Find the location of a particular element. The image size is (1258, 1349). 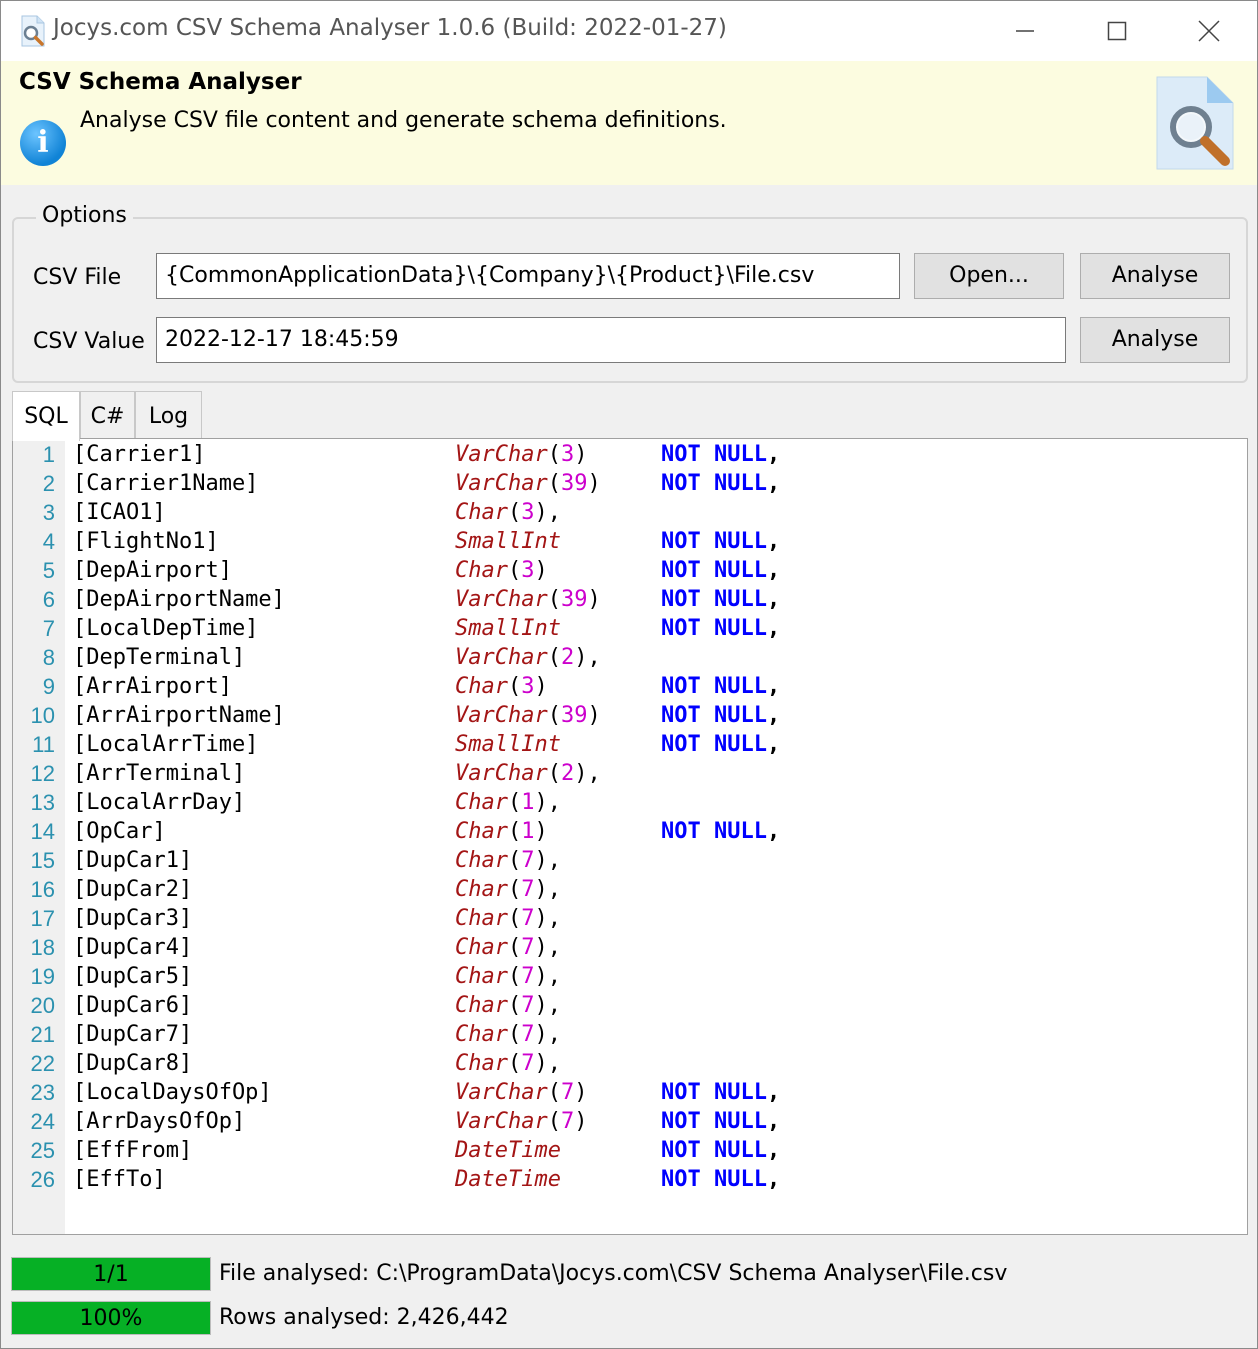

line-number: 5 is located at coordinates (48, 570).